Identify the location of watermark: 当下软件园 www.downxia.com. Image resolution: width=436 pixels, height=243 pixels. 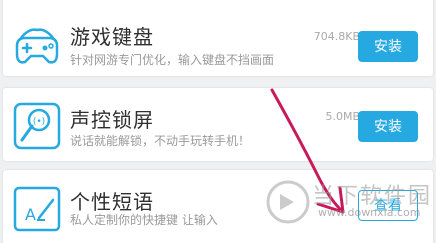
(349, 209).